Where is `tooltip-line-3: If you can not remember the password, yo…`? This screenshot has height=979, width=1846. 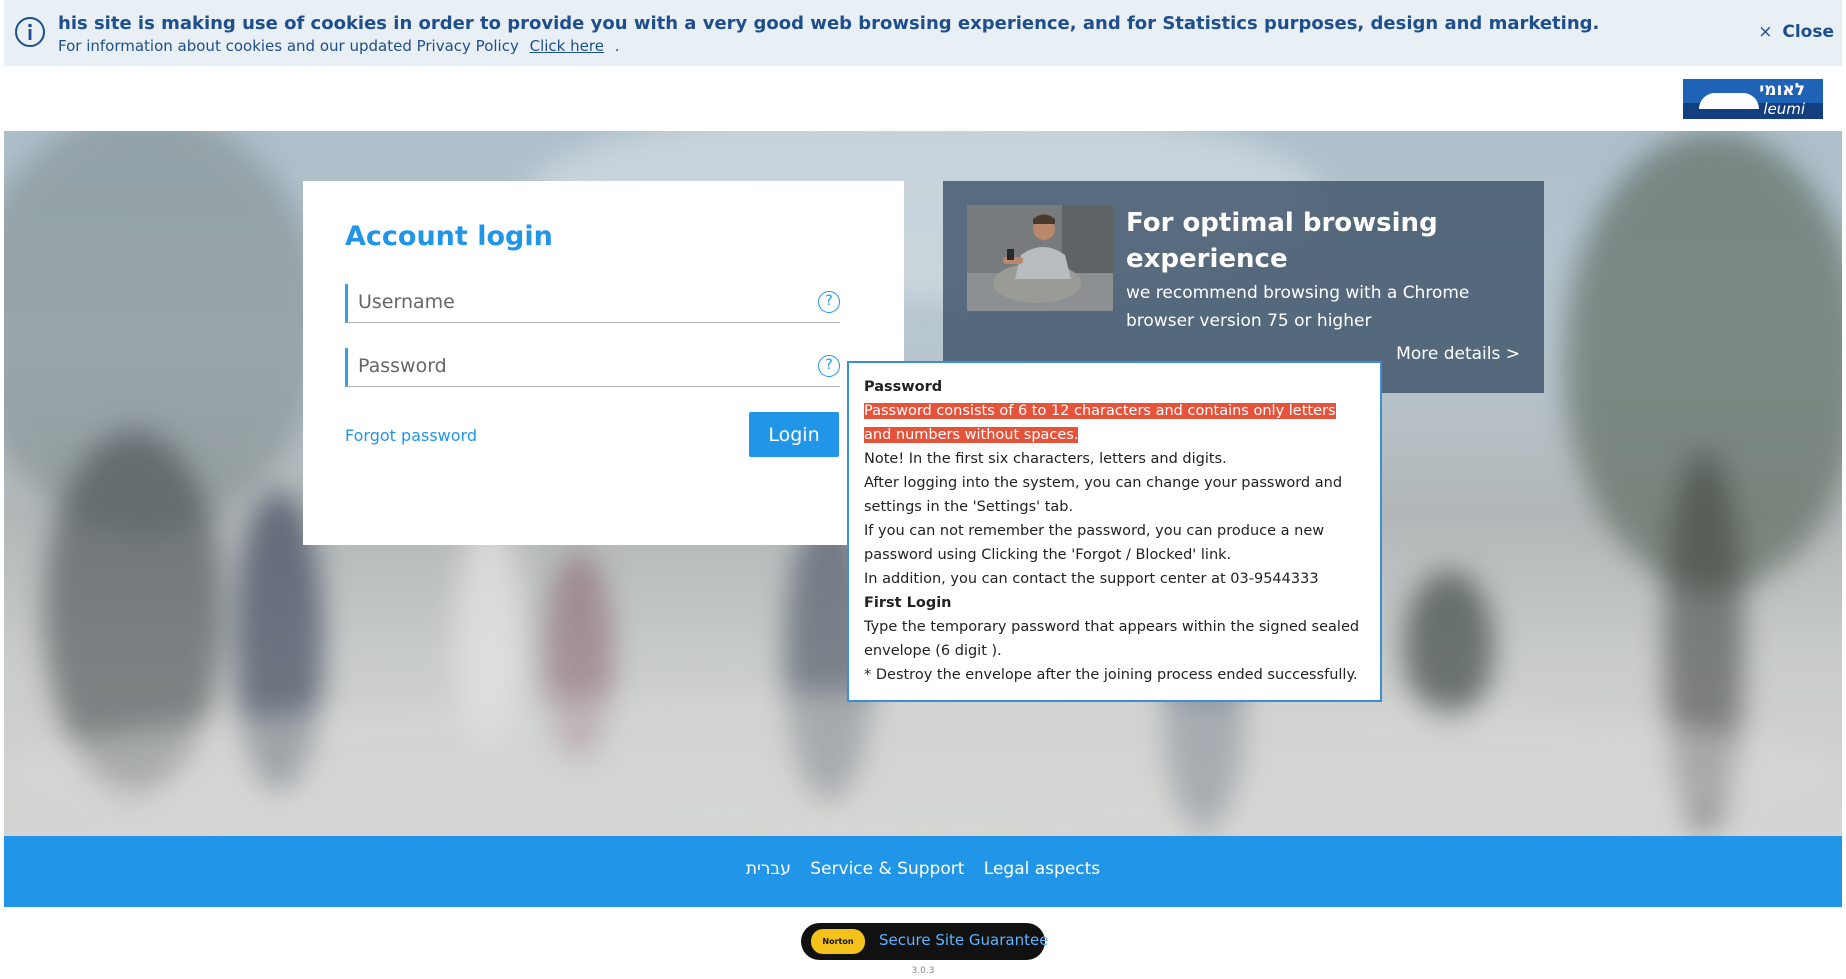
tooltip-line-3: If you can not remember the password, yo… is located at coordinates (1094, 543).